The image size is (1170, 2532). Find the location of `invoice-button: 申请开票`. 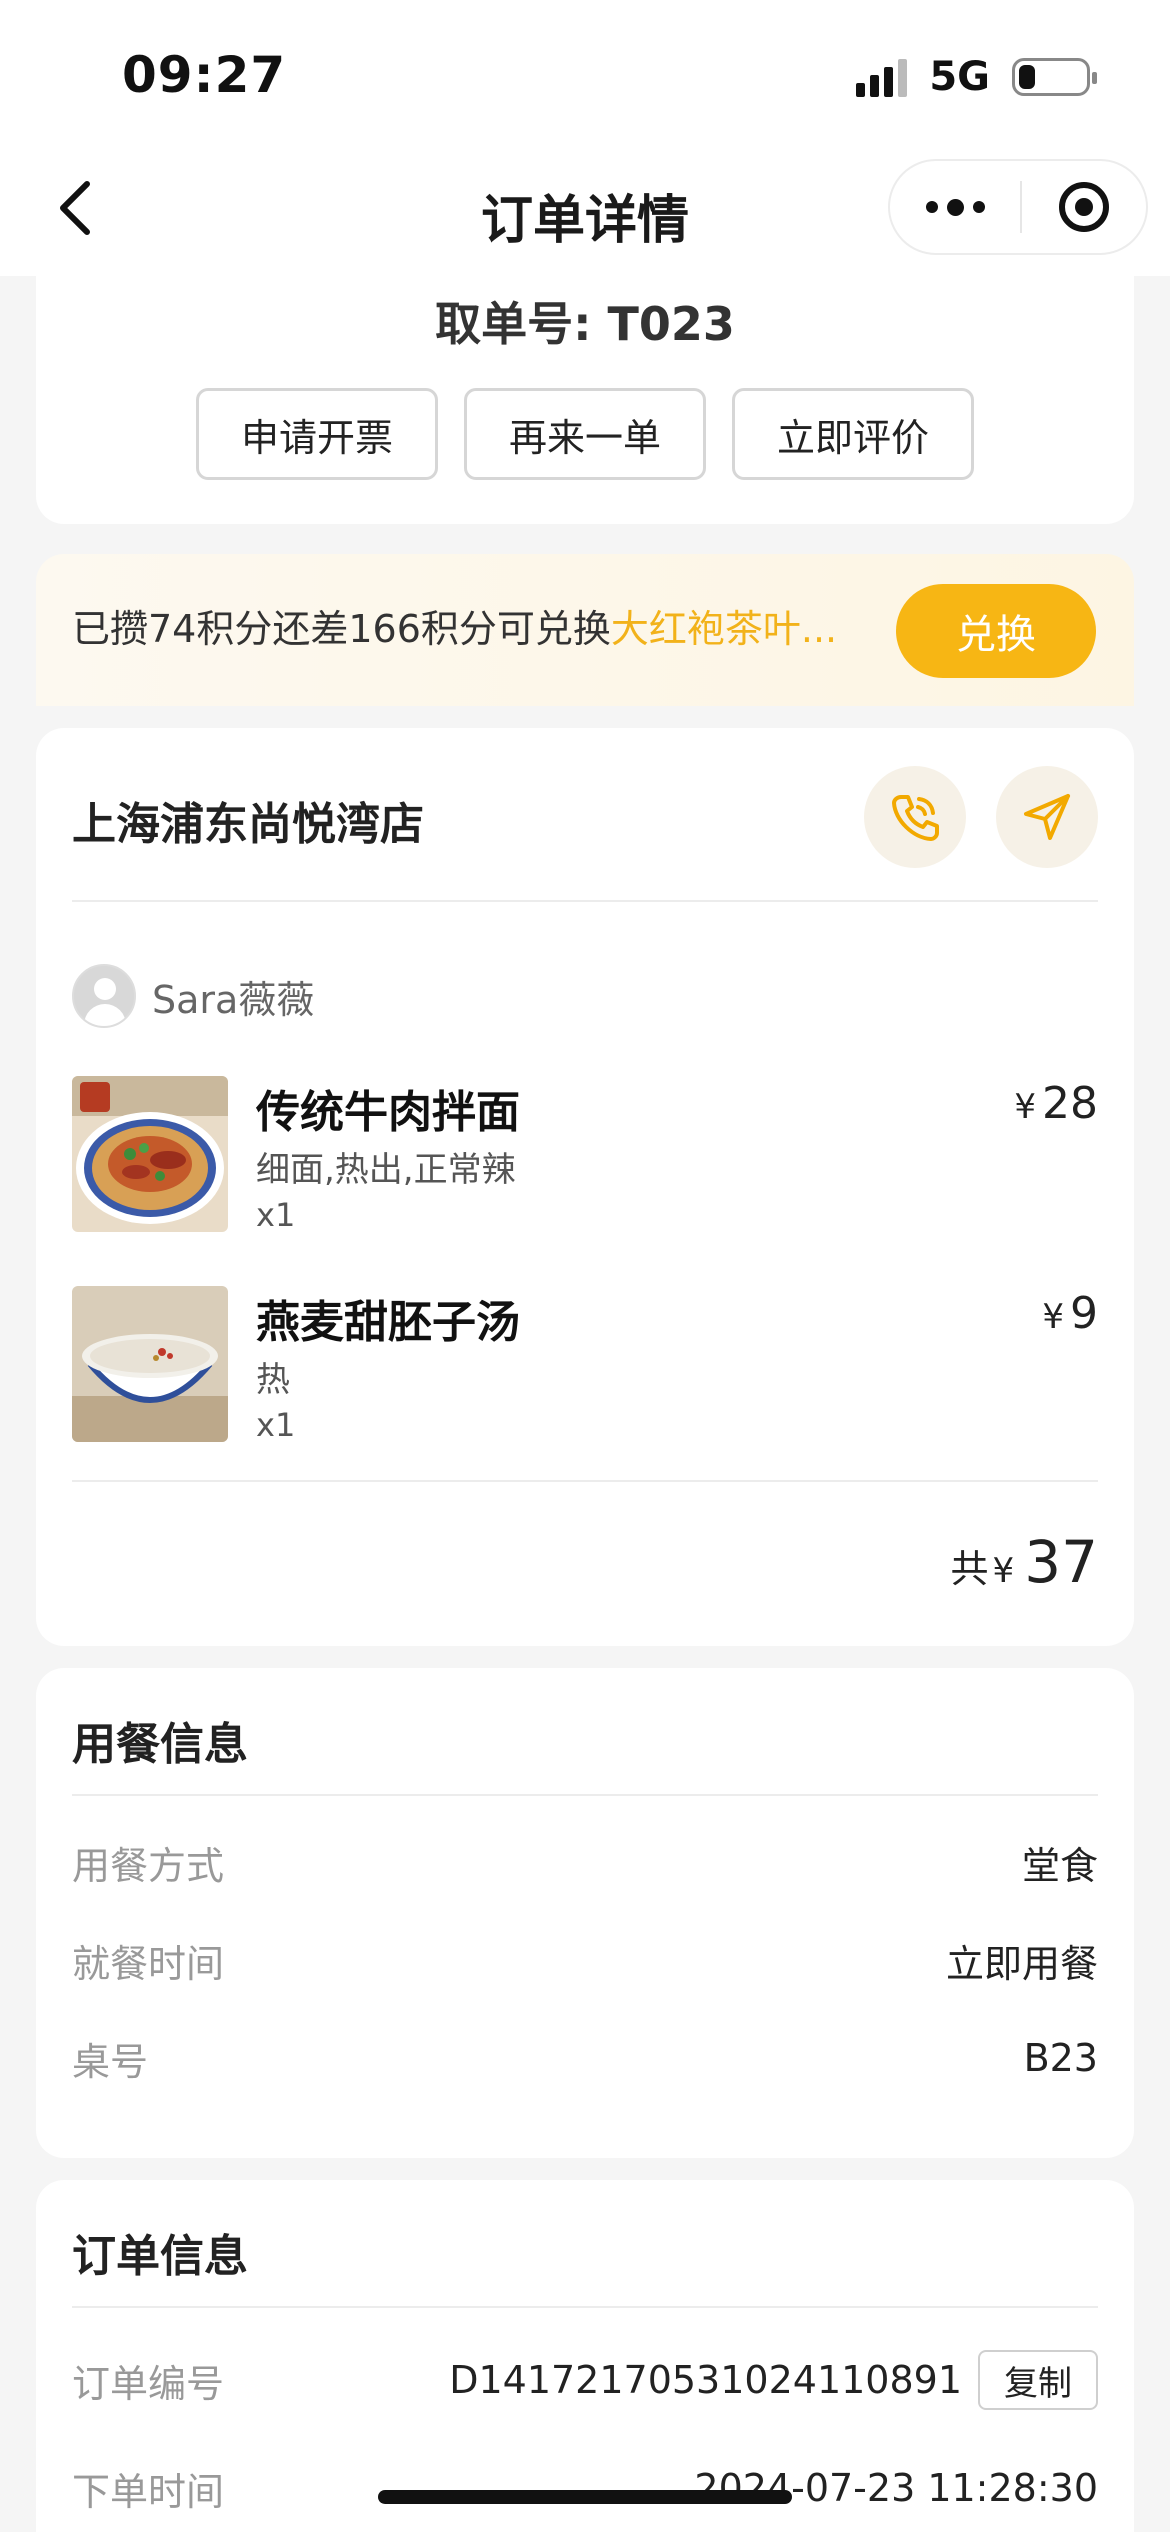

invoice-button: 申请开票 is located at coordinates (317, 434).